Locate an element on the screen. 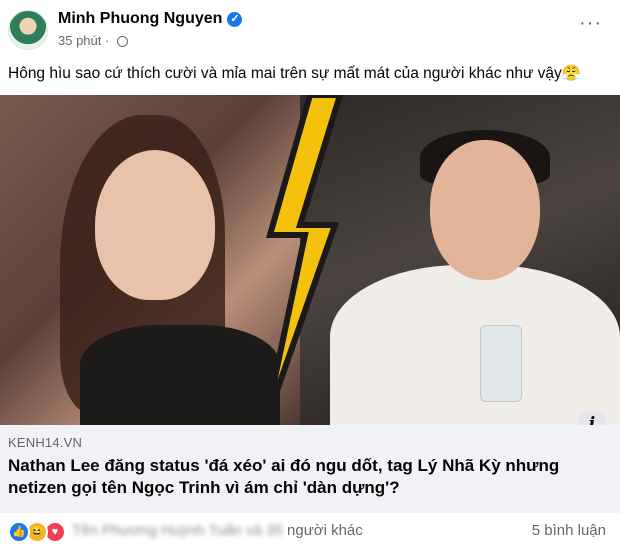  post-meta: 35 phút · is located at coordinates (93, 40).